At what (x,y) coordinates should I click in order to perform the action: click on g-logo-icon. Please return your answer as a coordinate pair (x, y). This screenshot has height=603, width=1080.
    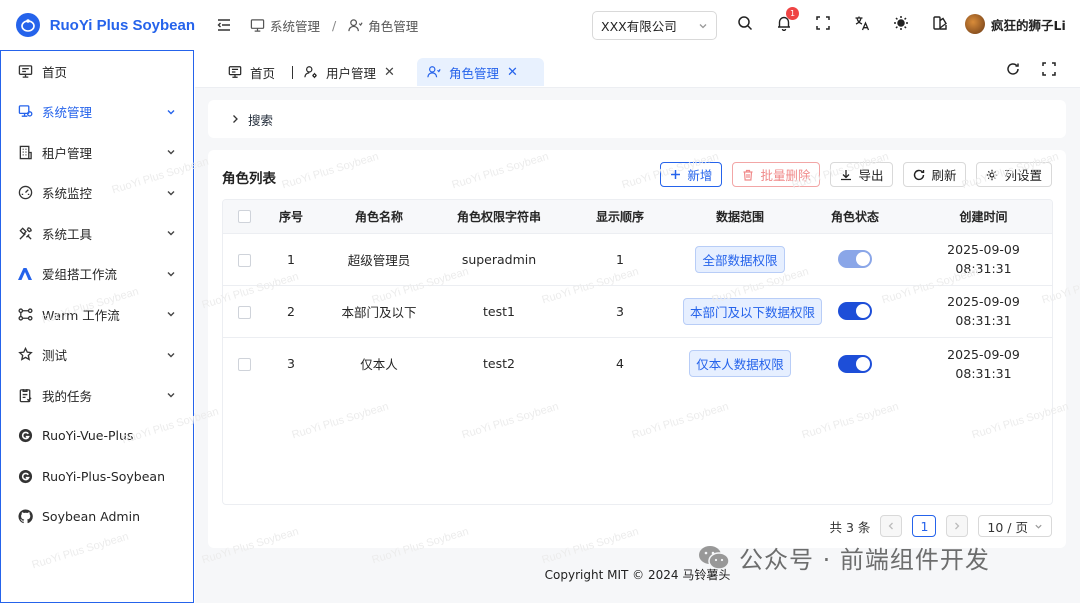
    Looking at the image, I should click on (25, 476).